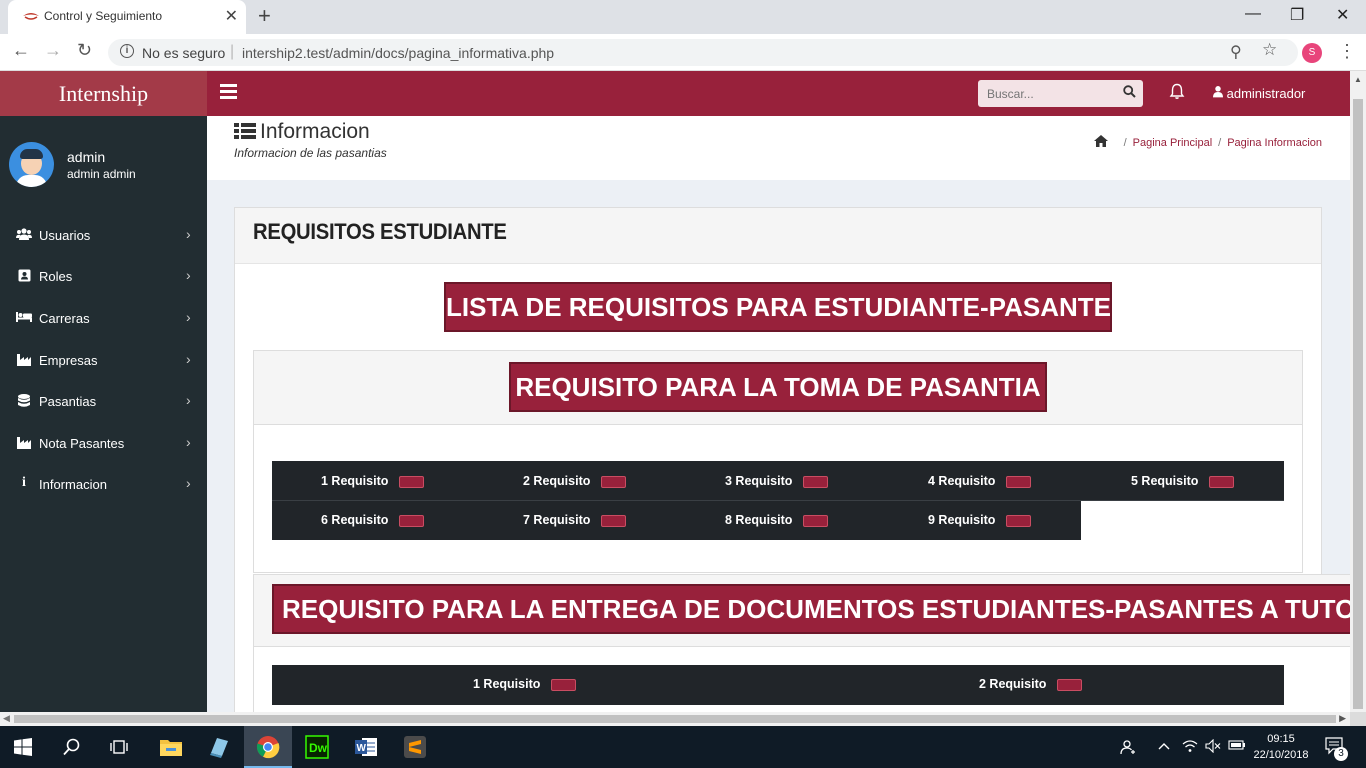  I want to click on sublime-text-icon, so click(415, 747).